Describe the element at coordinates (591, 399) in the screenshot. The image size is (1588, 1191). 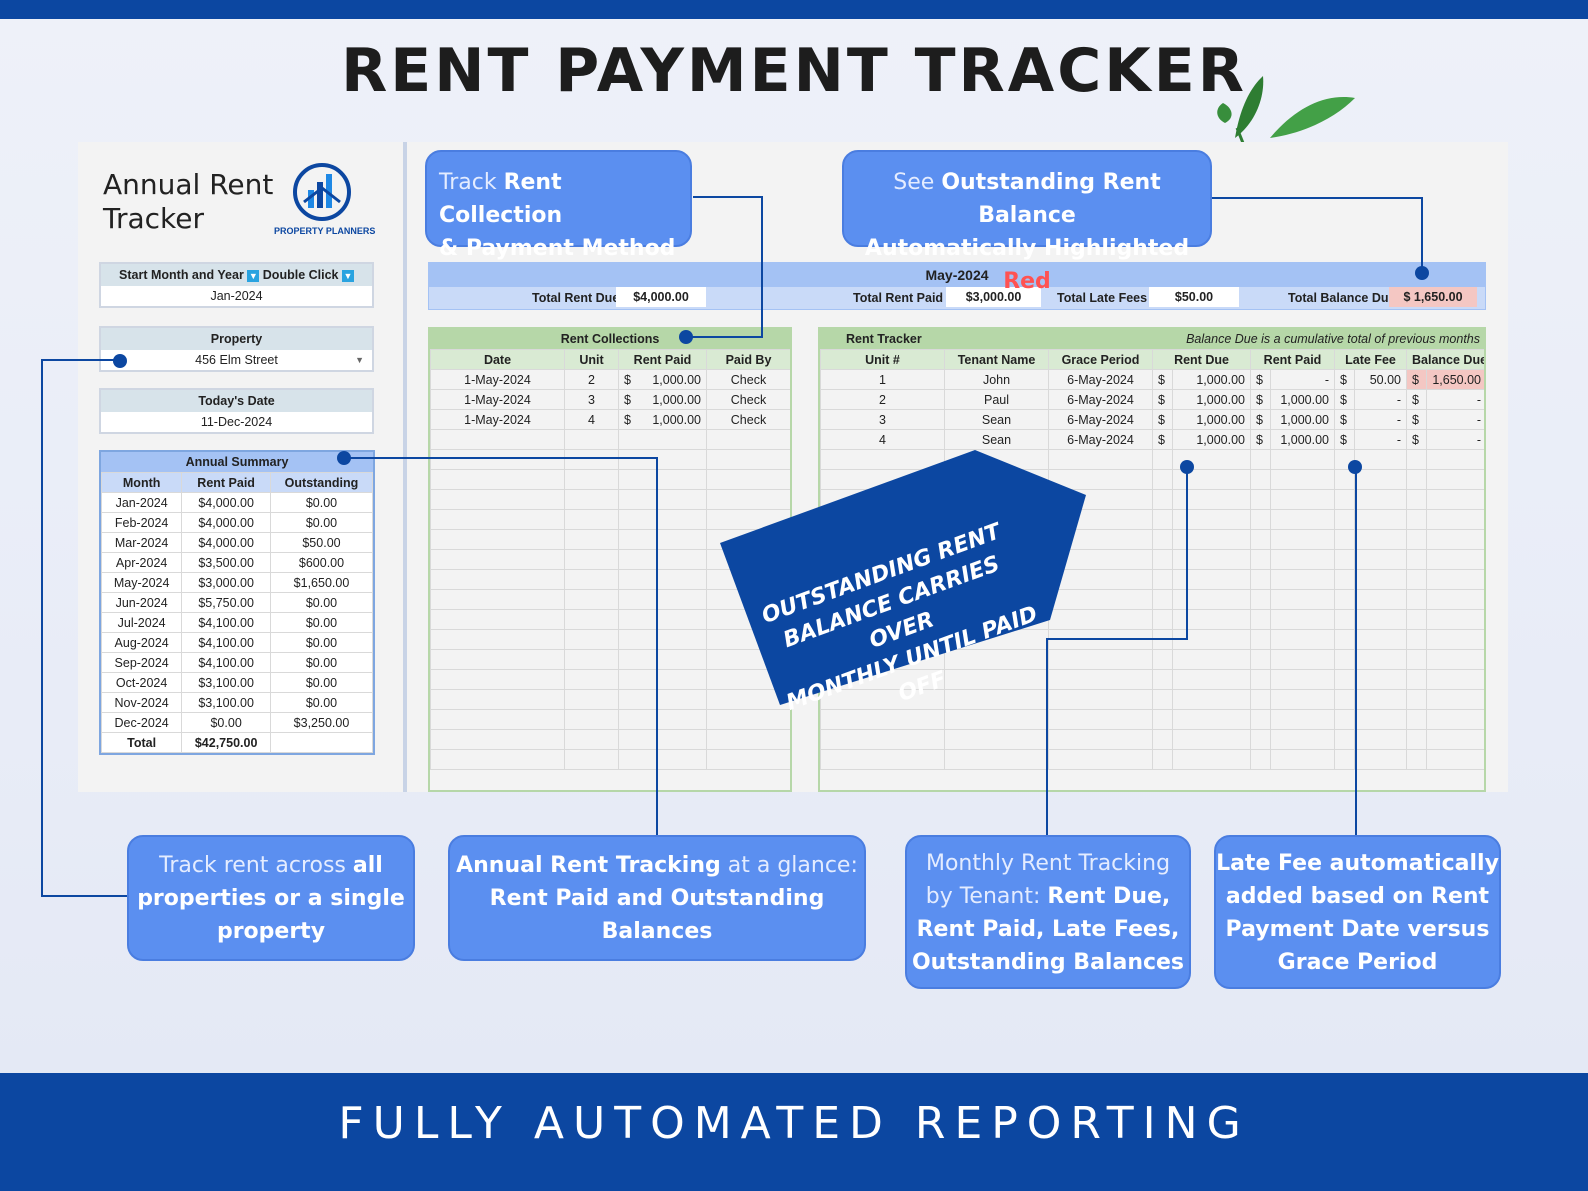
I see `collections-cell: 3` at that location.